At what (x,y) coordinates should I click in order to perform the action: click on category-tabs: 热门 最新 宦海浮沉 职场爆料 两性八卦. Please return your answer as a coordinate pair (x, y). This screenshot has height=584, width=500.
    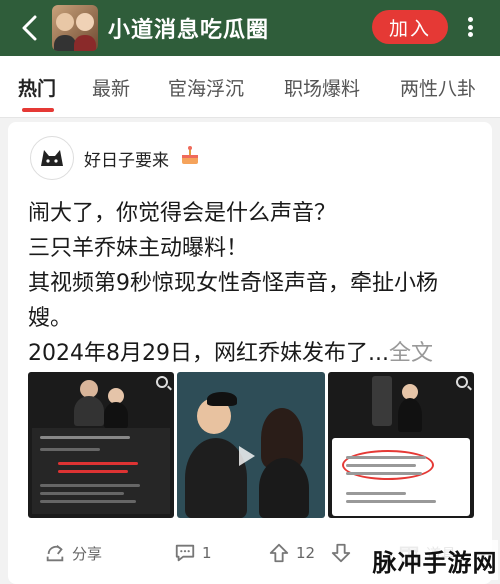
    Looking at the image, I should click on (250, 87).